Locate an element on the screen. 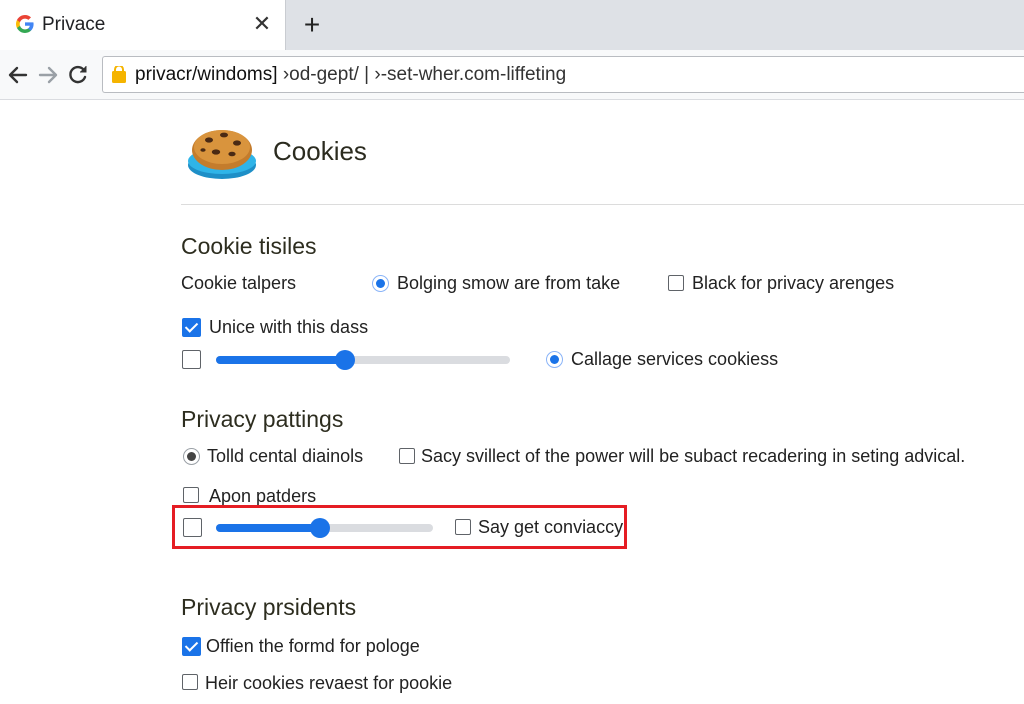 The width and height of the screenshot is (1024, 704). offien-checkbox is located at coordinates (191, 646).